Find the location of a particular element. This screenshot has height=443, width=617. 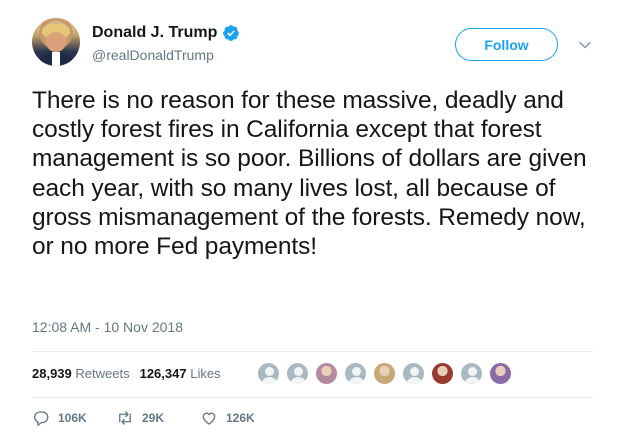

liker-avatars is located at coordinates (384, 373).